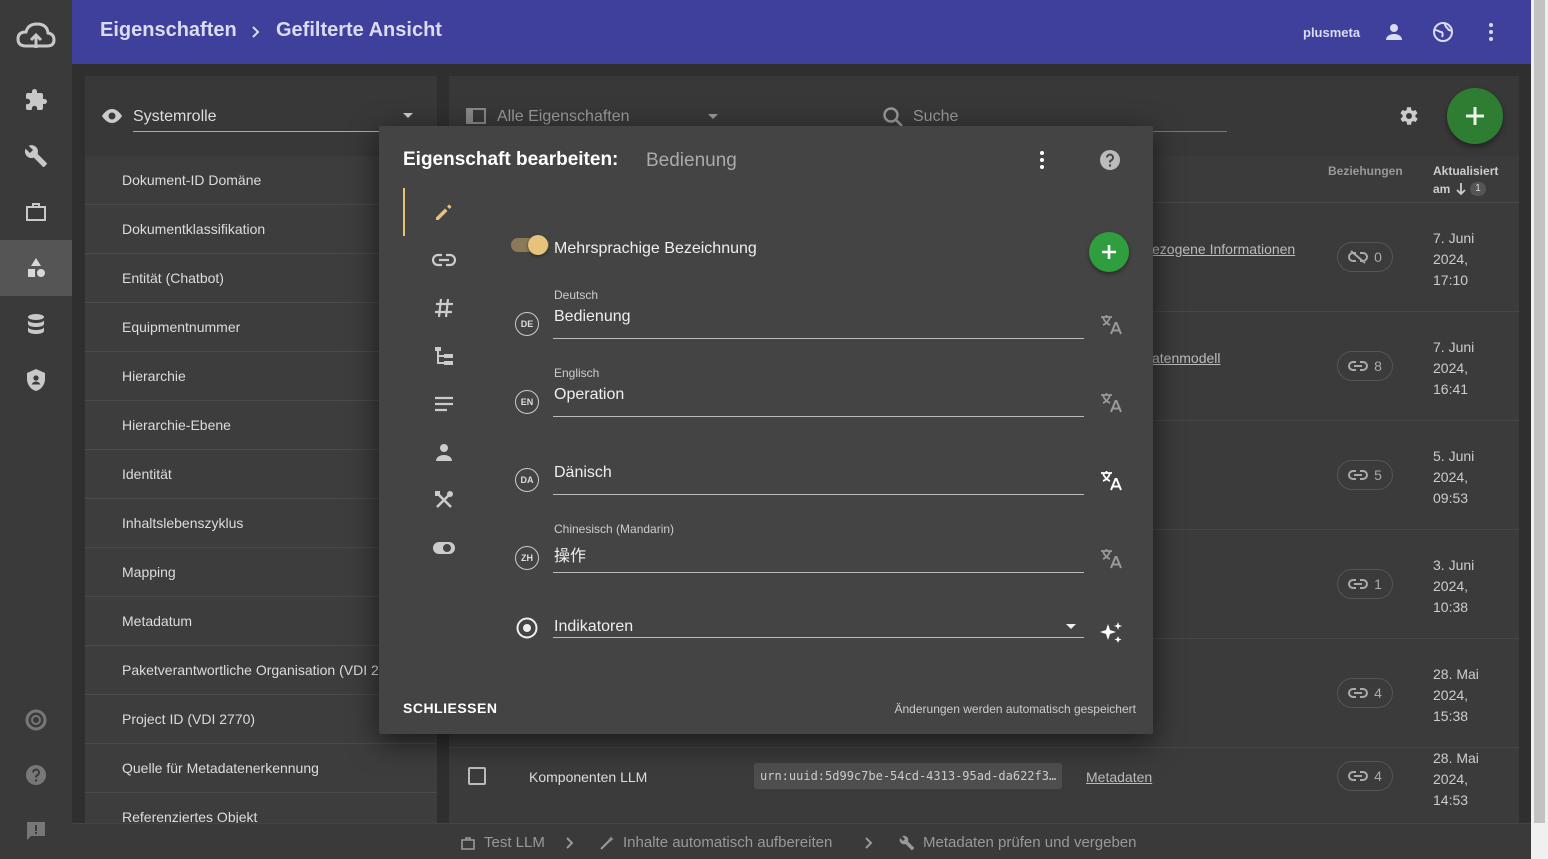  I want to click on account-icon, so click(1394, 32).